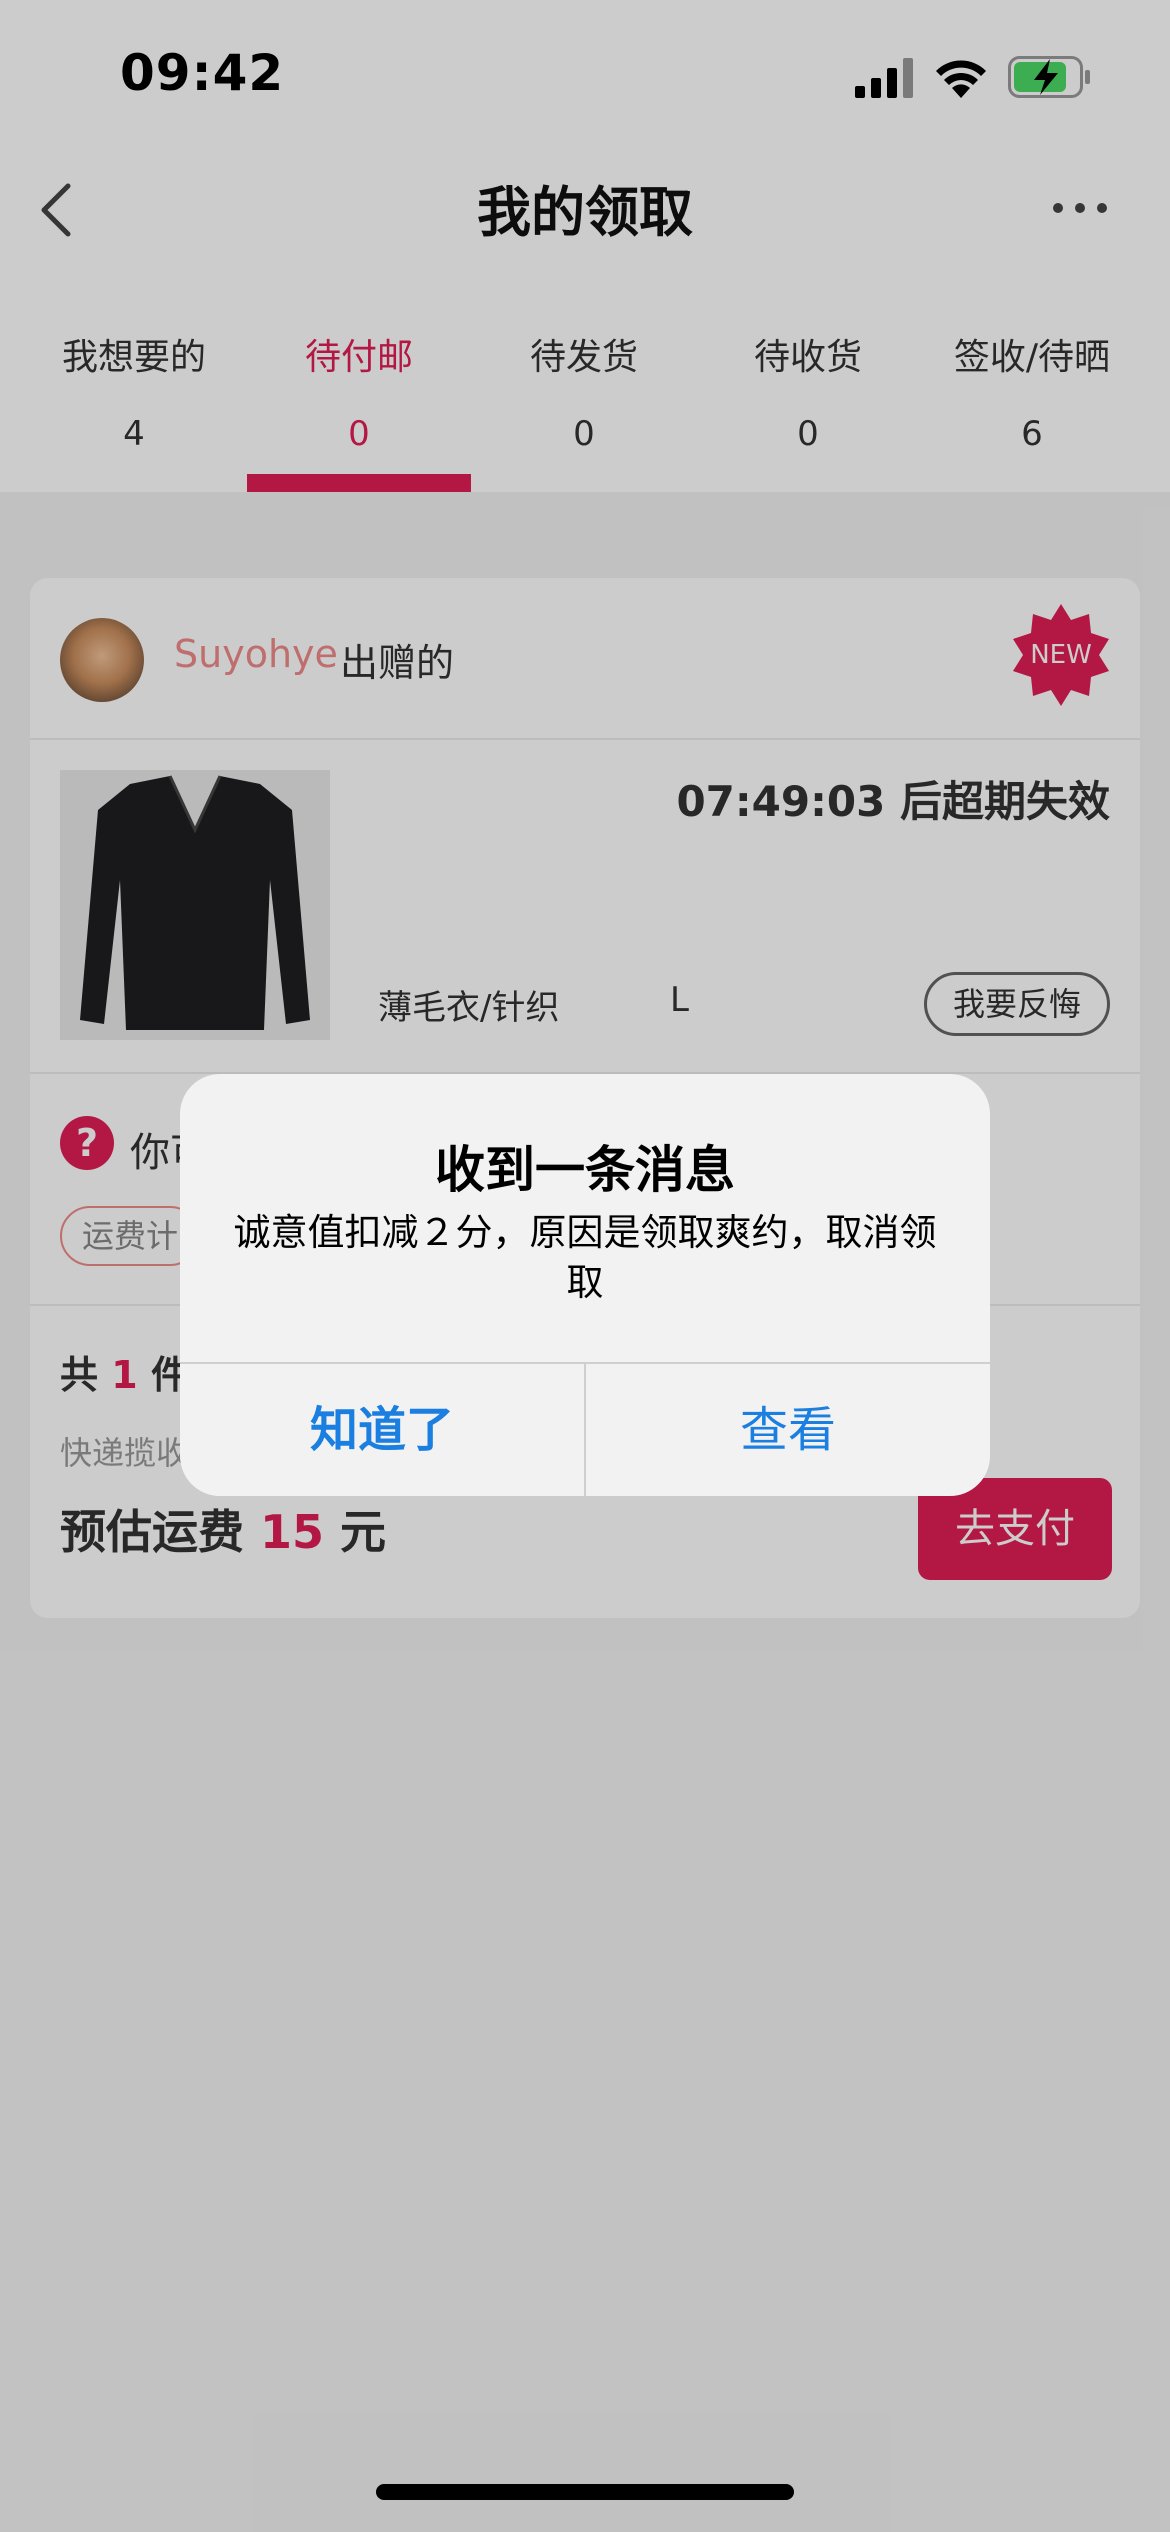 This screenshot has height=2532, width=1170. What do you see at coordinates (382, 1430) in the screenshot?
I see `alert-ok-button: 知道了` at bounding box center [382, 1430].